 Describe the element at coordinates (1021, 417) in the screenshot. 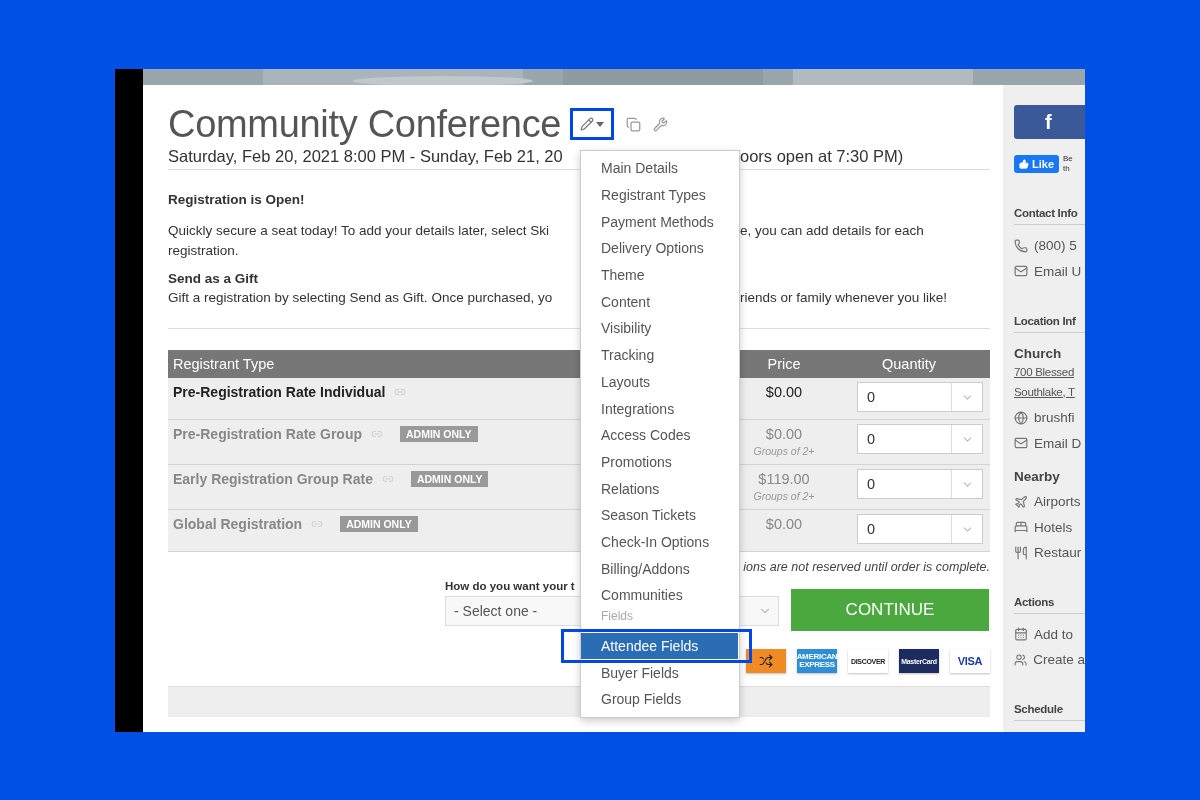

I see `globe-icon` at that location.